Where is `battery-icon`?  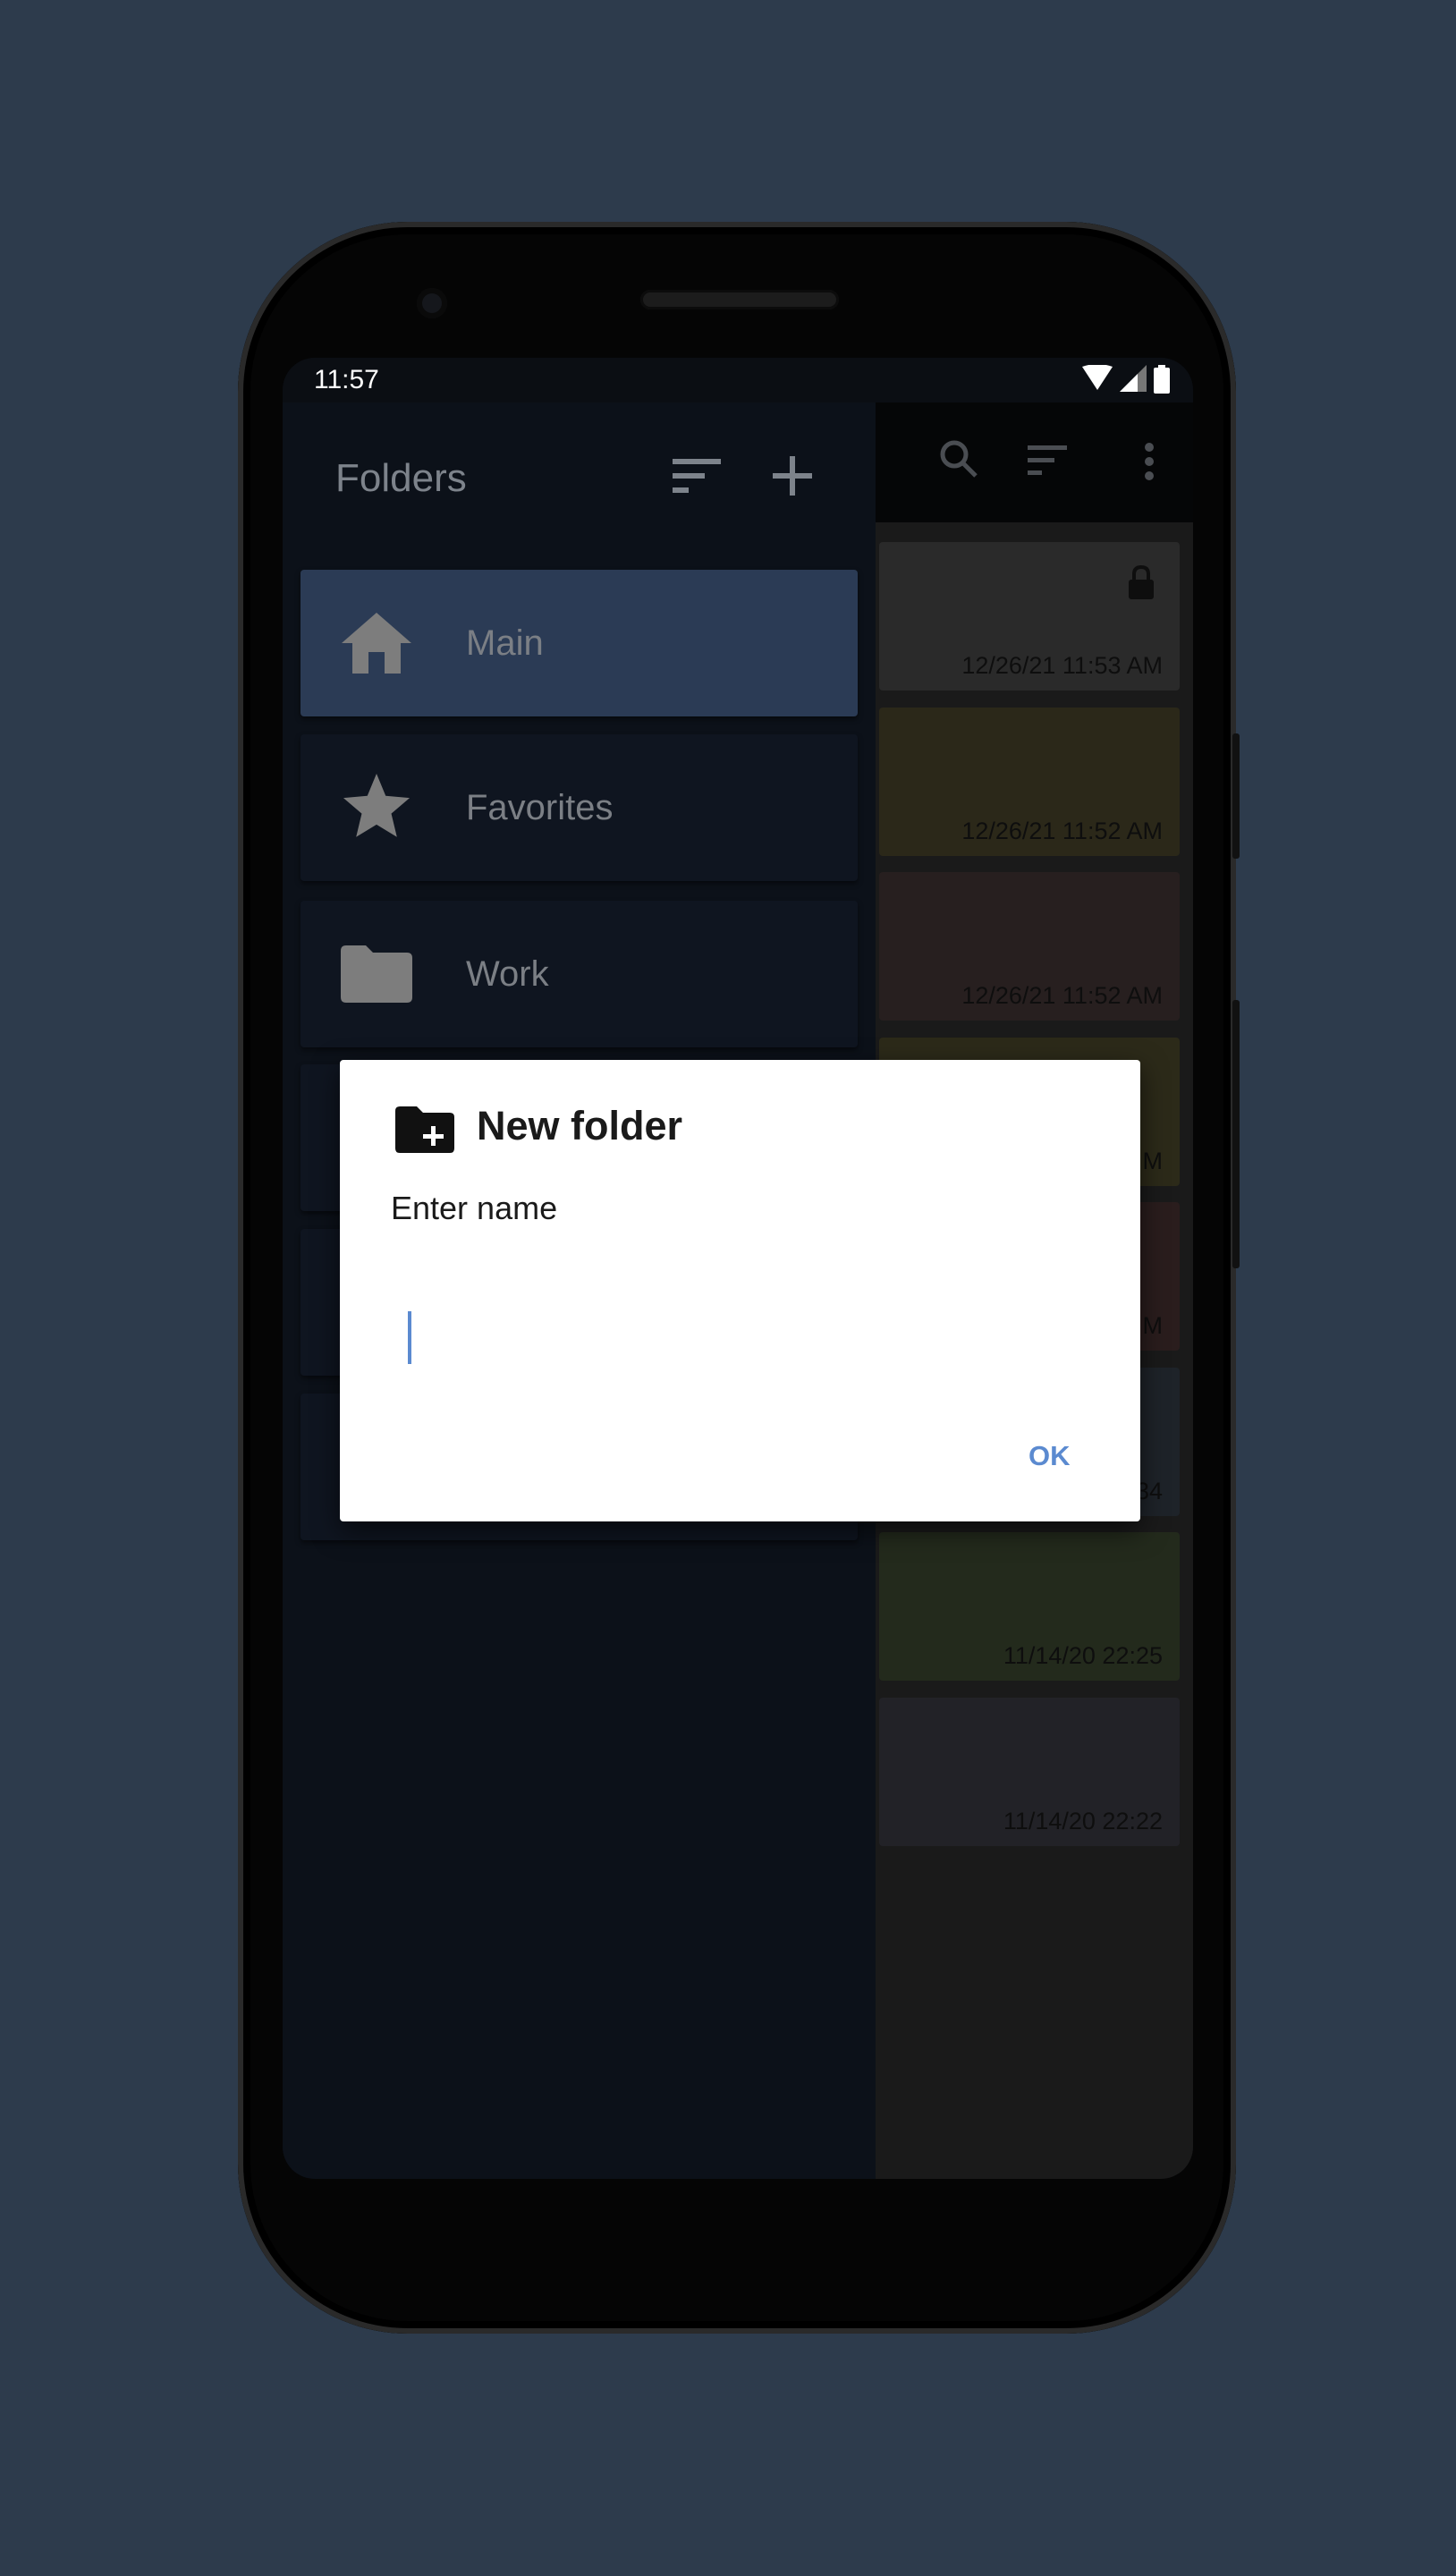 battery-icon is located at coordinates (1162, 379).